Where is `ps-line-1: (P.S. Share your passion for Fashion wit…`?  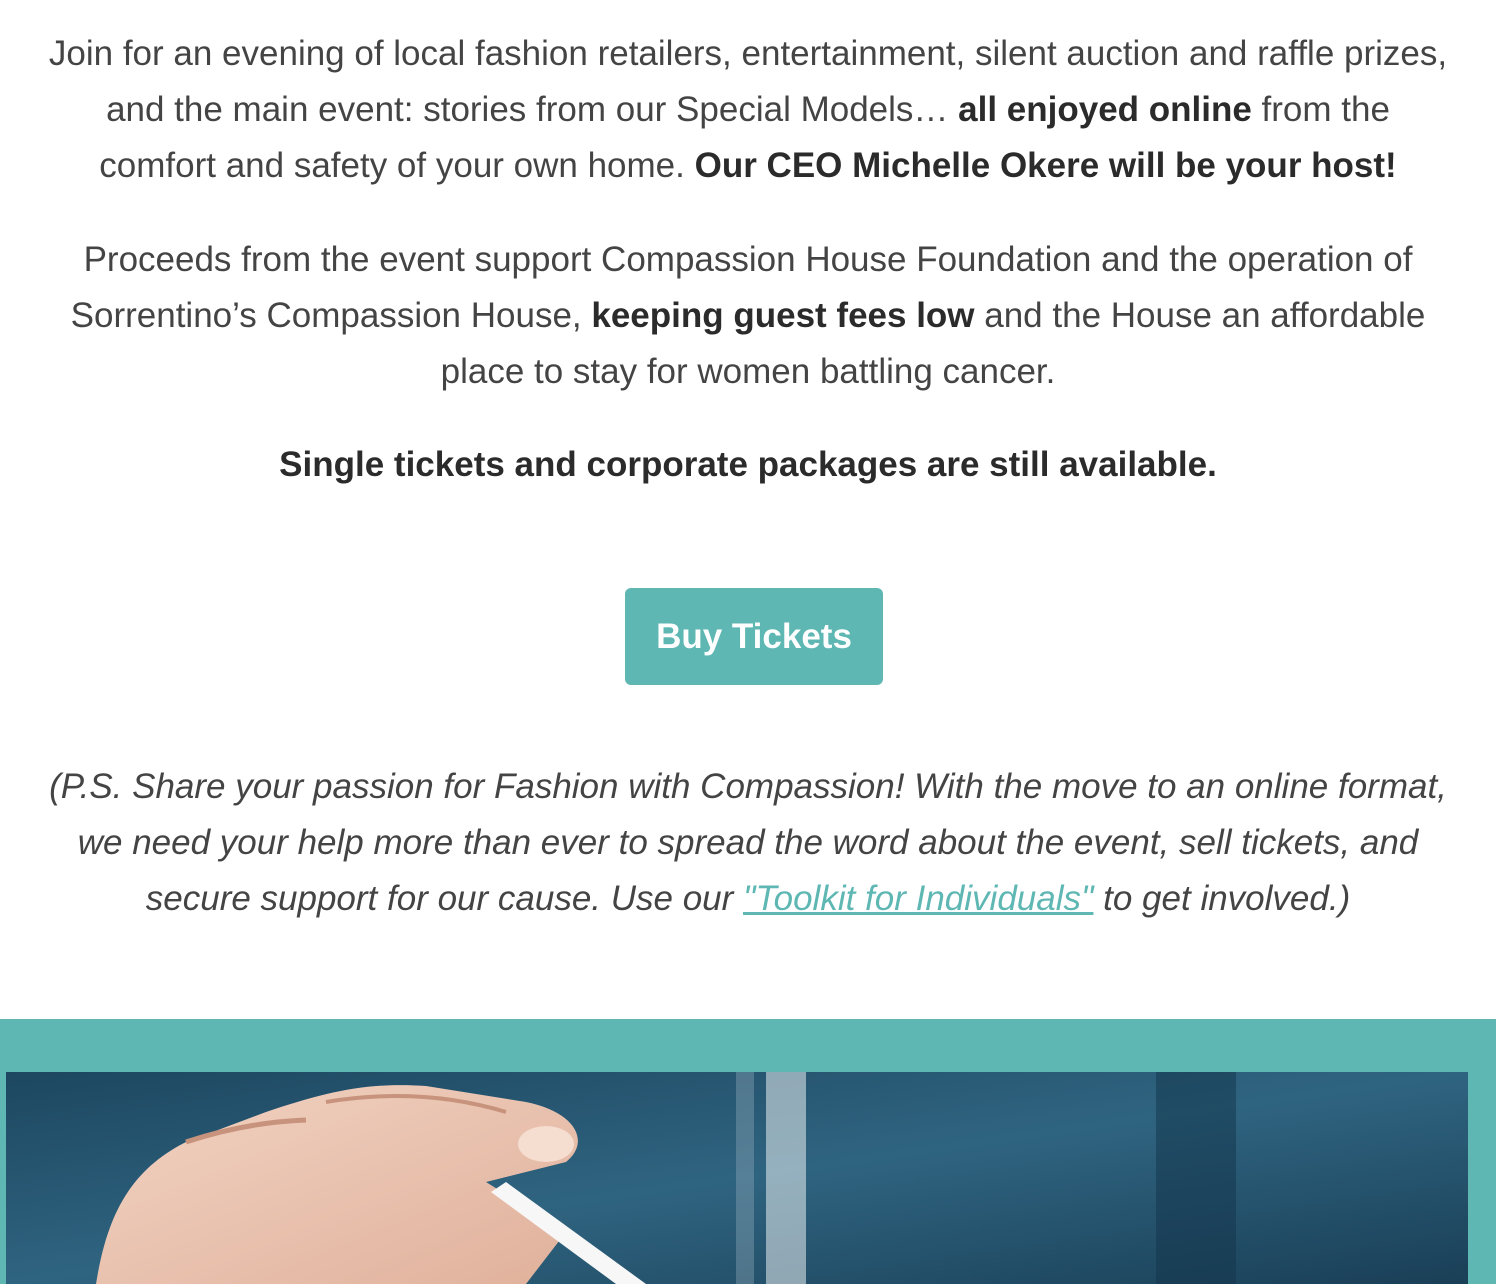
ps-line-1: (P.S. Share your passion for Fashion wit… is located at coordinates (748, 786).